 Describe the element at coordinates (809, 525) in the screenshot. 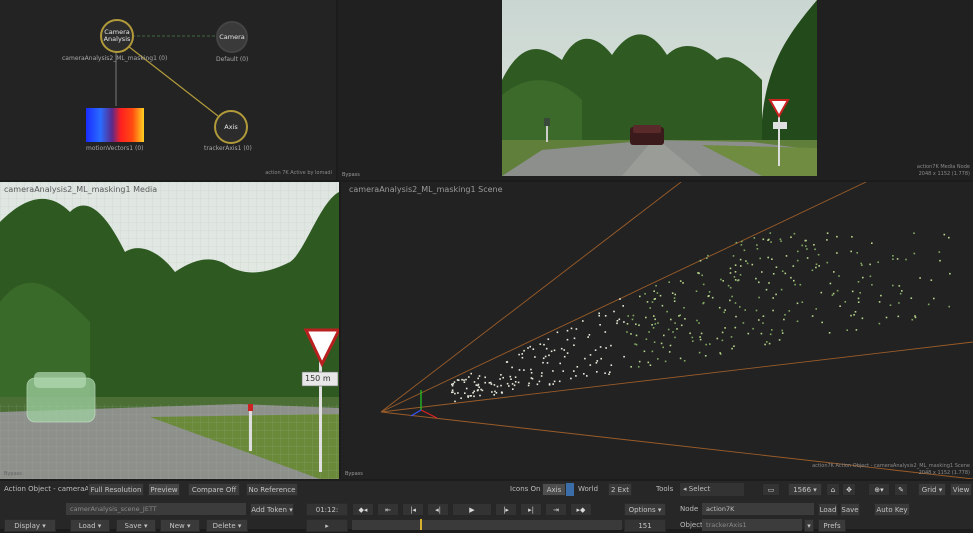

I see `object-dropdown-button: ▾` at that location.